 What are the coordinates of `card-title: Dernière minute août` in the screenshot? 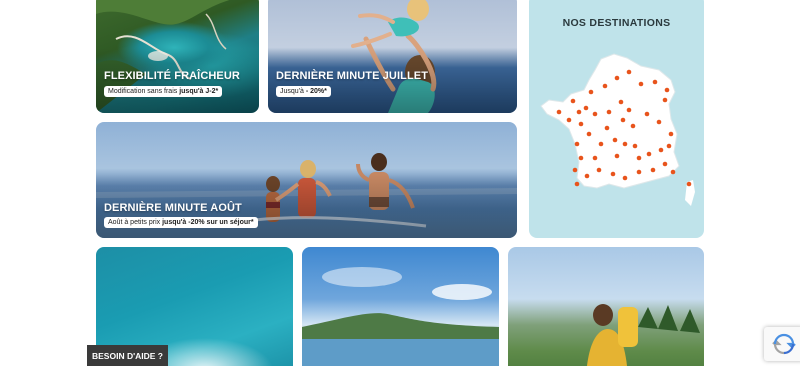 It's located at (173, 208).